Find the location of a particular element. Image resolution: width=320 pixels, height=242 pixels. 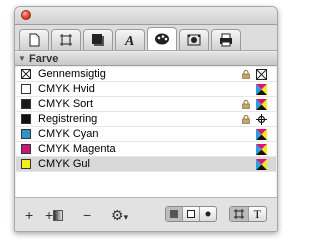

outline-fill-button is located at coordinates (191, 214).